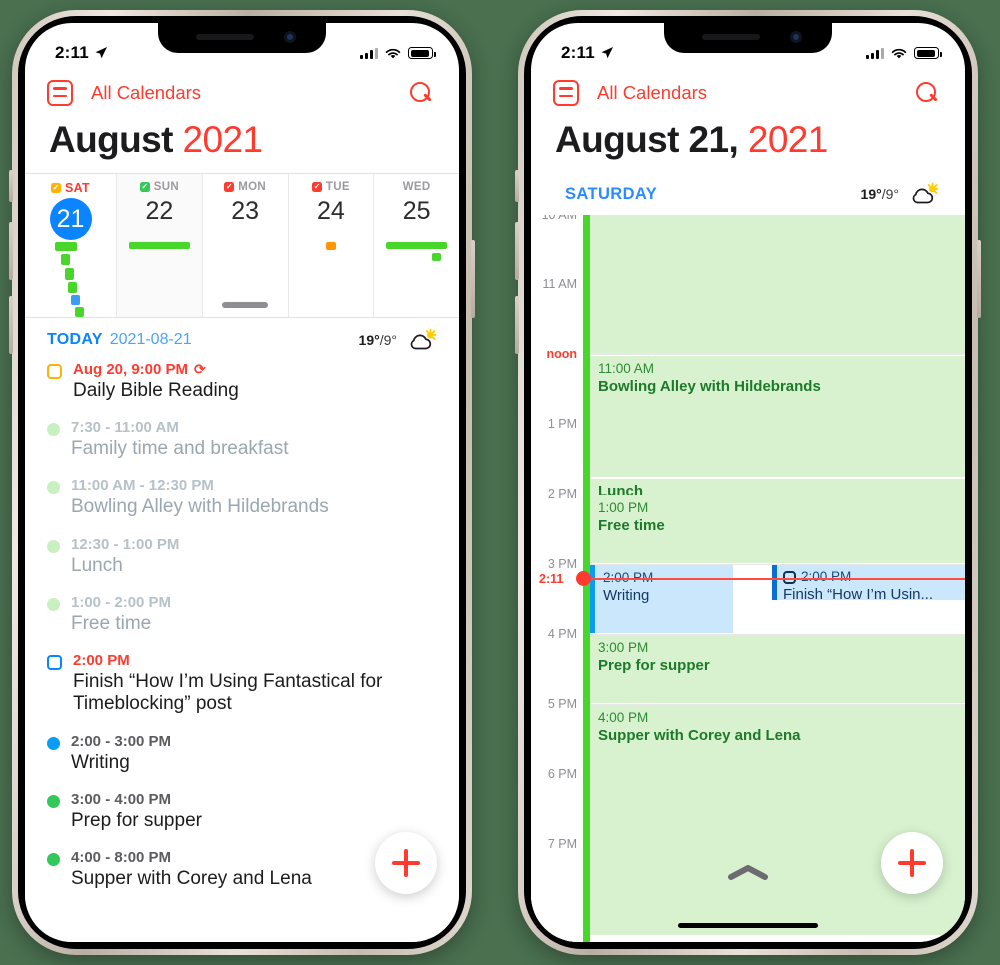  I want to click on today-section-header: TODAY 2021-08-21 19°/9°, so click(242, 340).